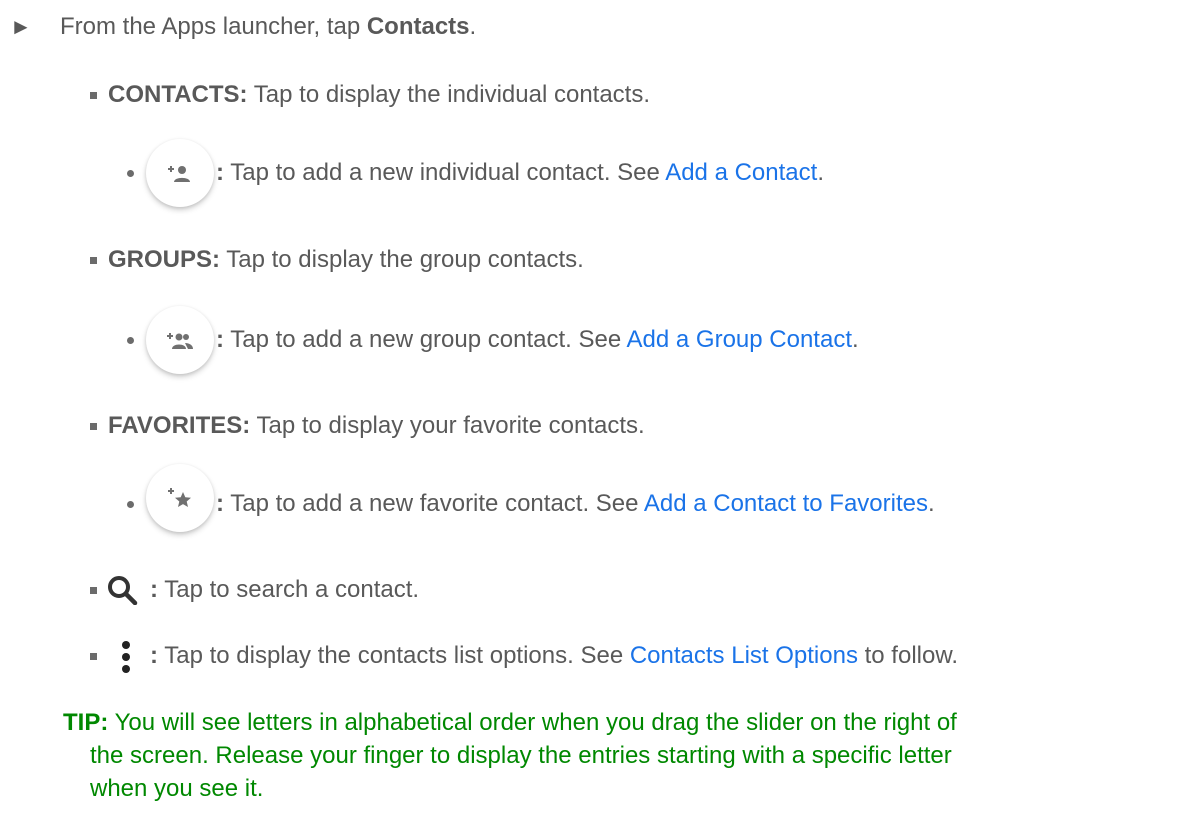 The image size is (1179, 828). Describe the element at coordinates (402, 259) in the screenshot. I see `groups-description: Tap to display the group contacts.` at that location.